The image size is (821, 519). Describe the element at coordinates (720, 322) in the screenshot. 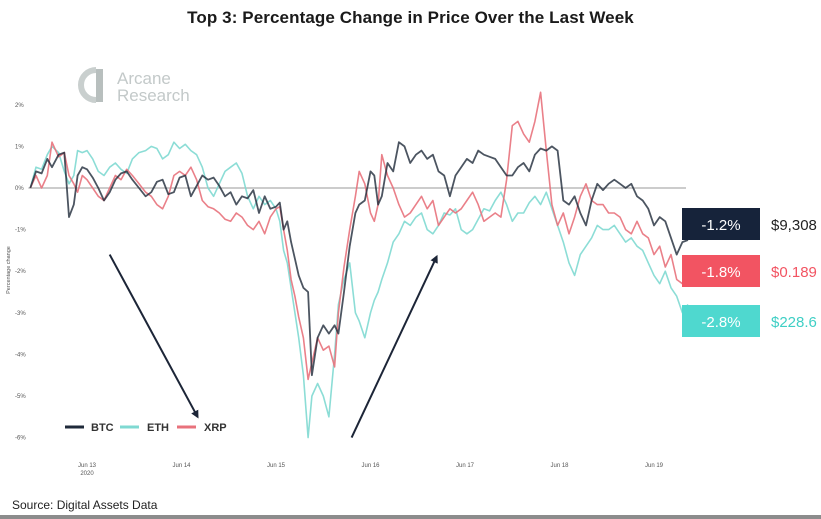

I see `badge-eth-change: -2.8%` at that location.